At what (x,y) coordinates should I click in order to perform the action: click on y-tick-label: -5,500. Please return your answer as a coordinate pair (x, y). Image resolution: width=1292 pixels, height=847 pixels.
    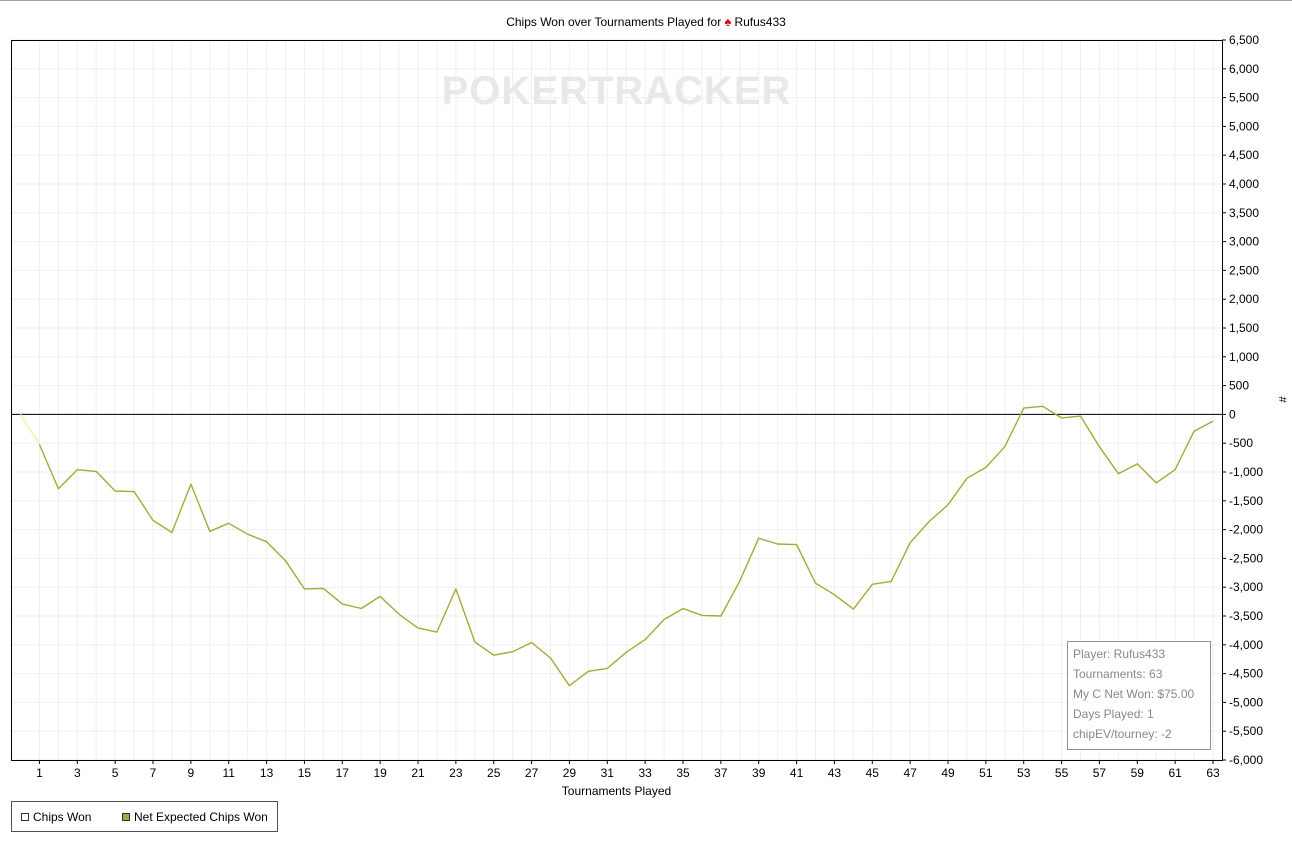
    Looking at the image, I should click on (1246, 731).